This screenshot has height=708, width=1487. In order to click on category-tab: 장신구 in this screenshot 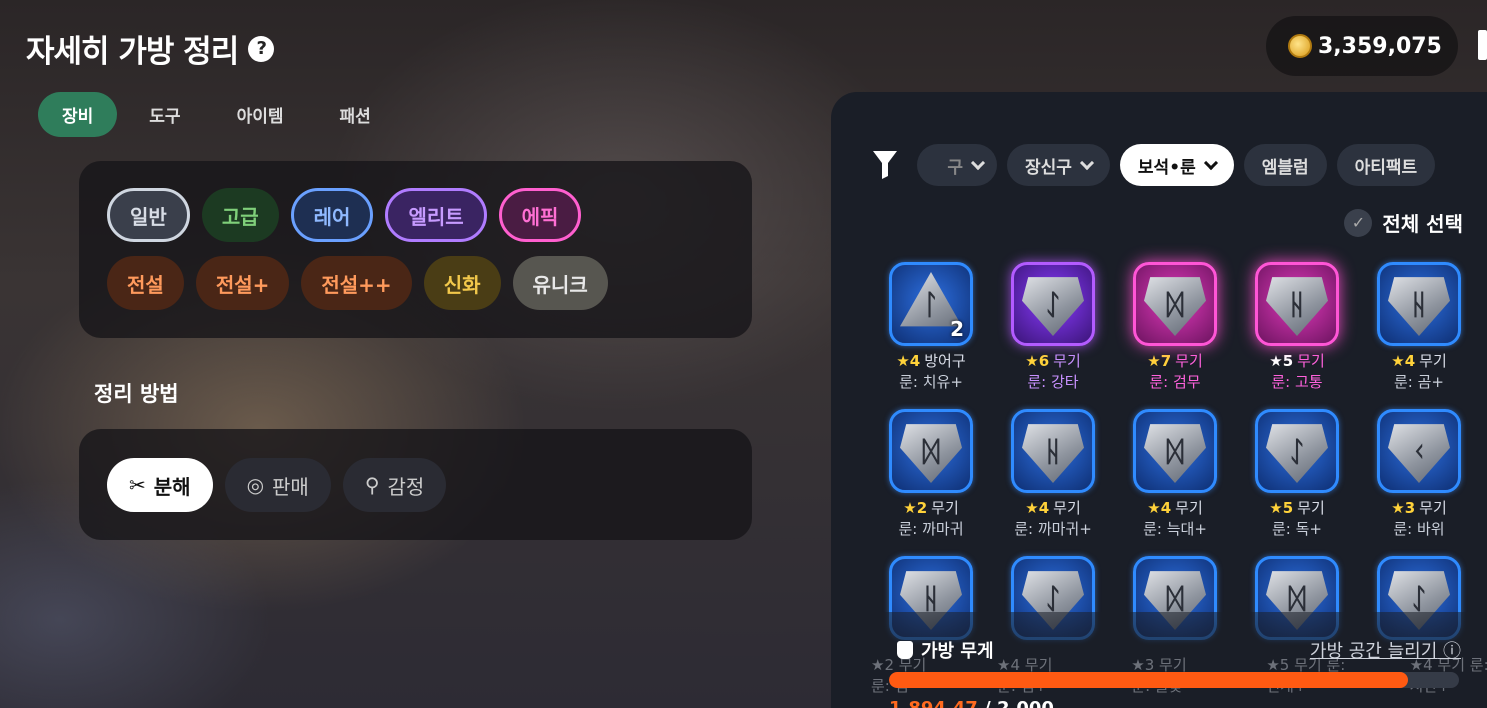, I will do `click(1058, 165)`.